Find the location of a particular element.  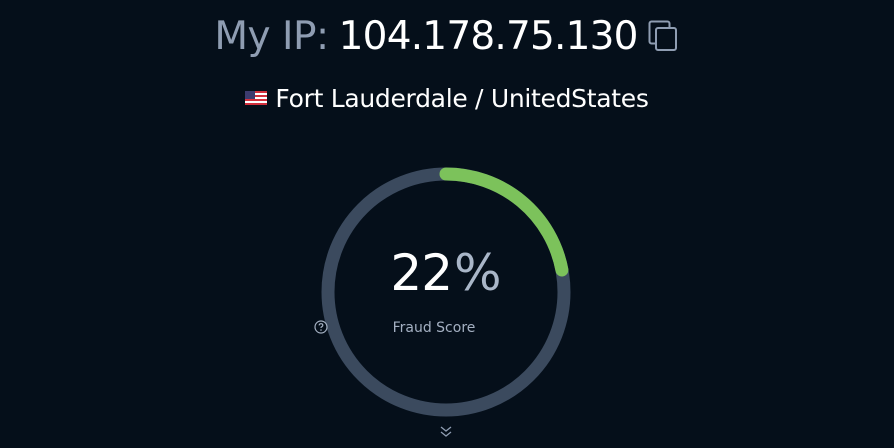

copy-icon is located at coordinates (662, 35).